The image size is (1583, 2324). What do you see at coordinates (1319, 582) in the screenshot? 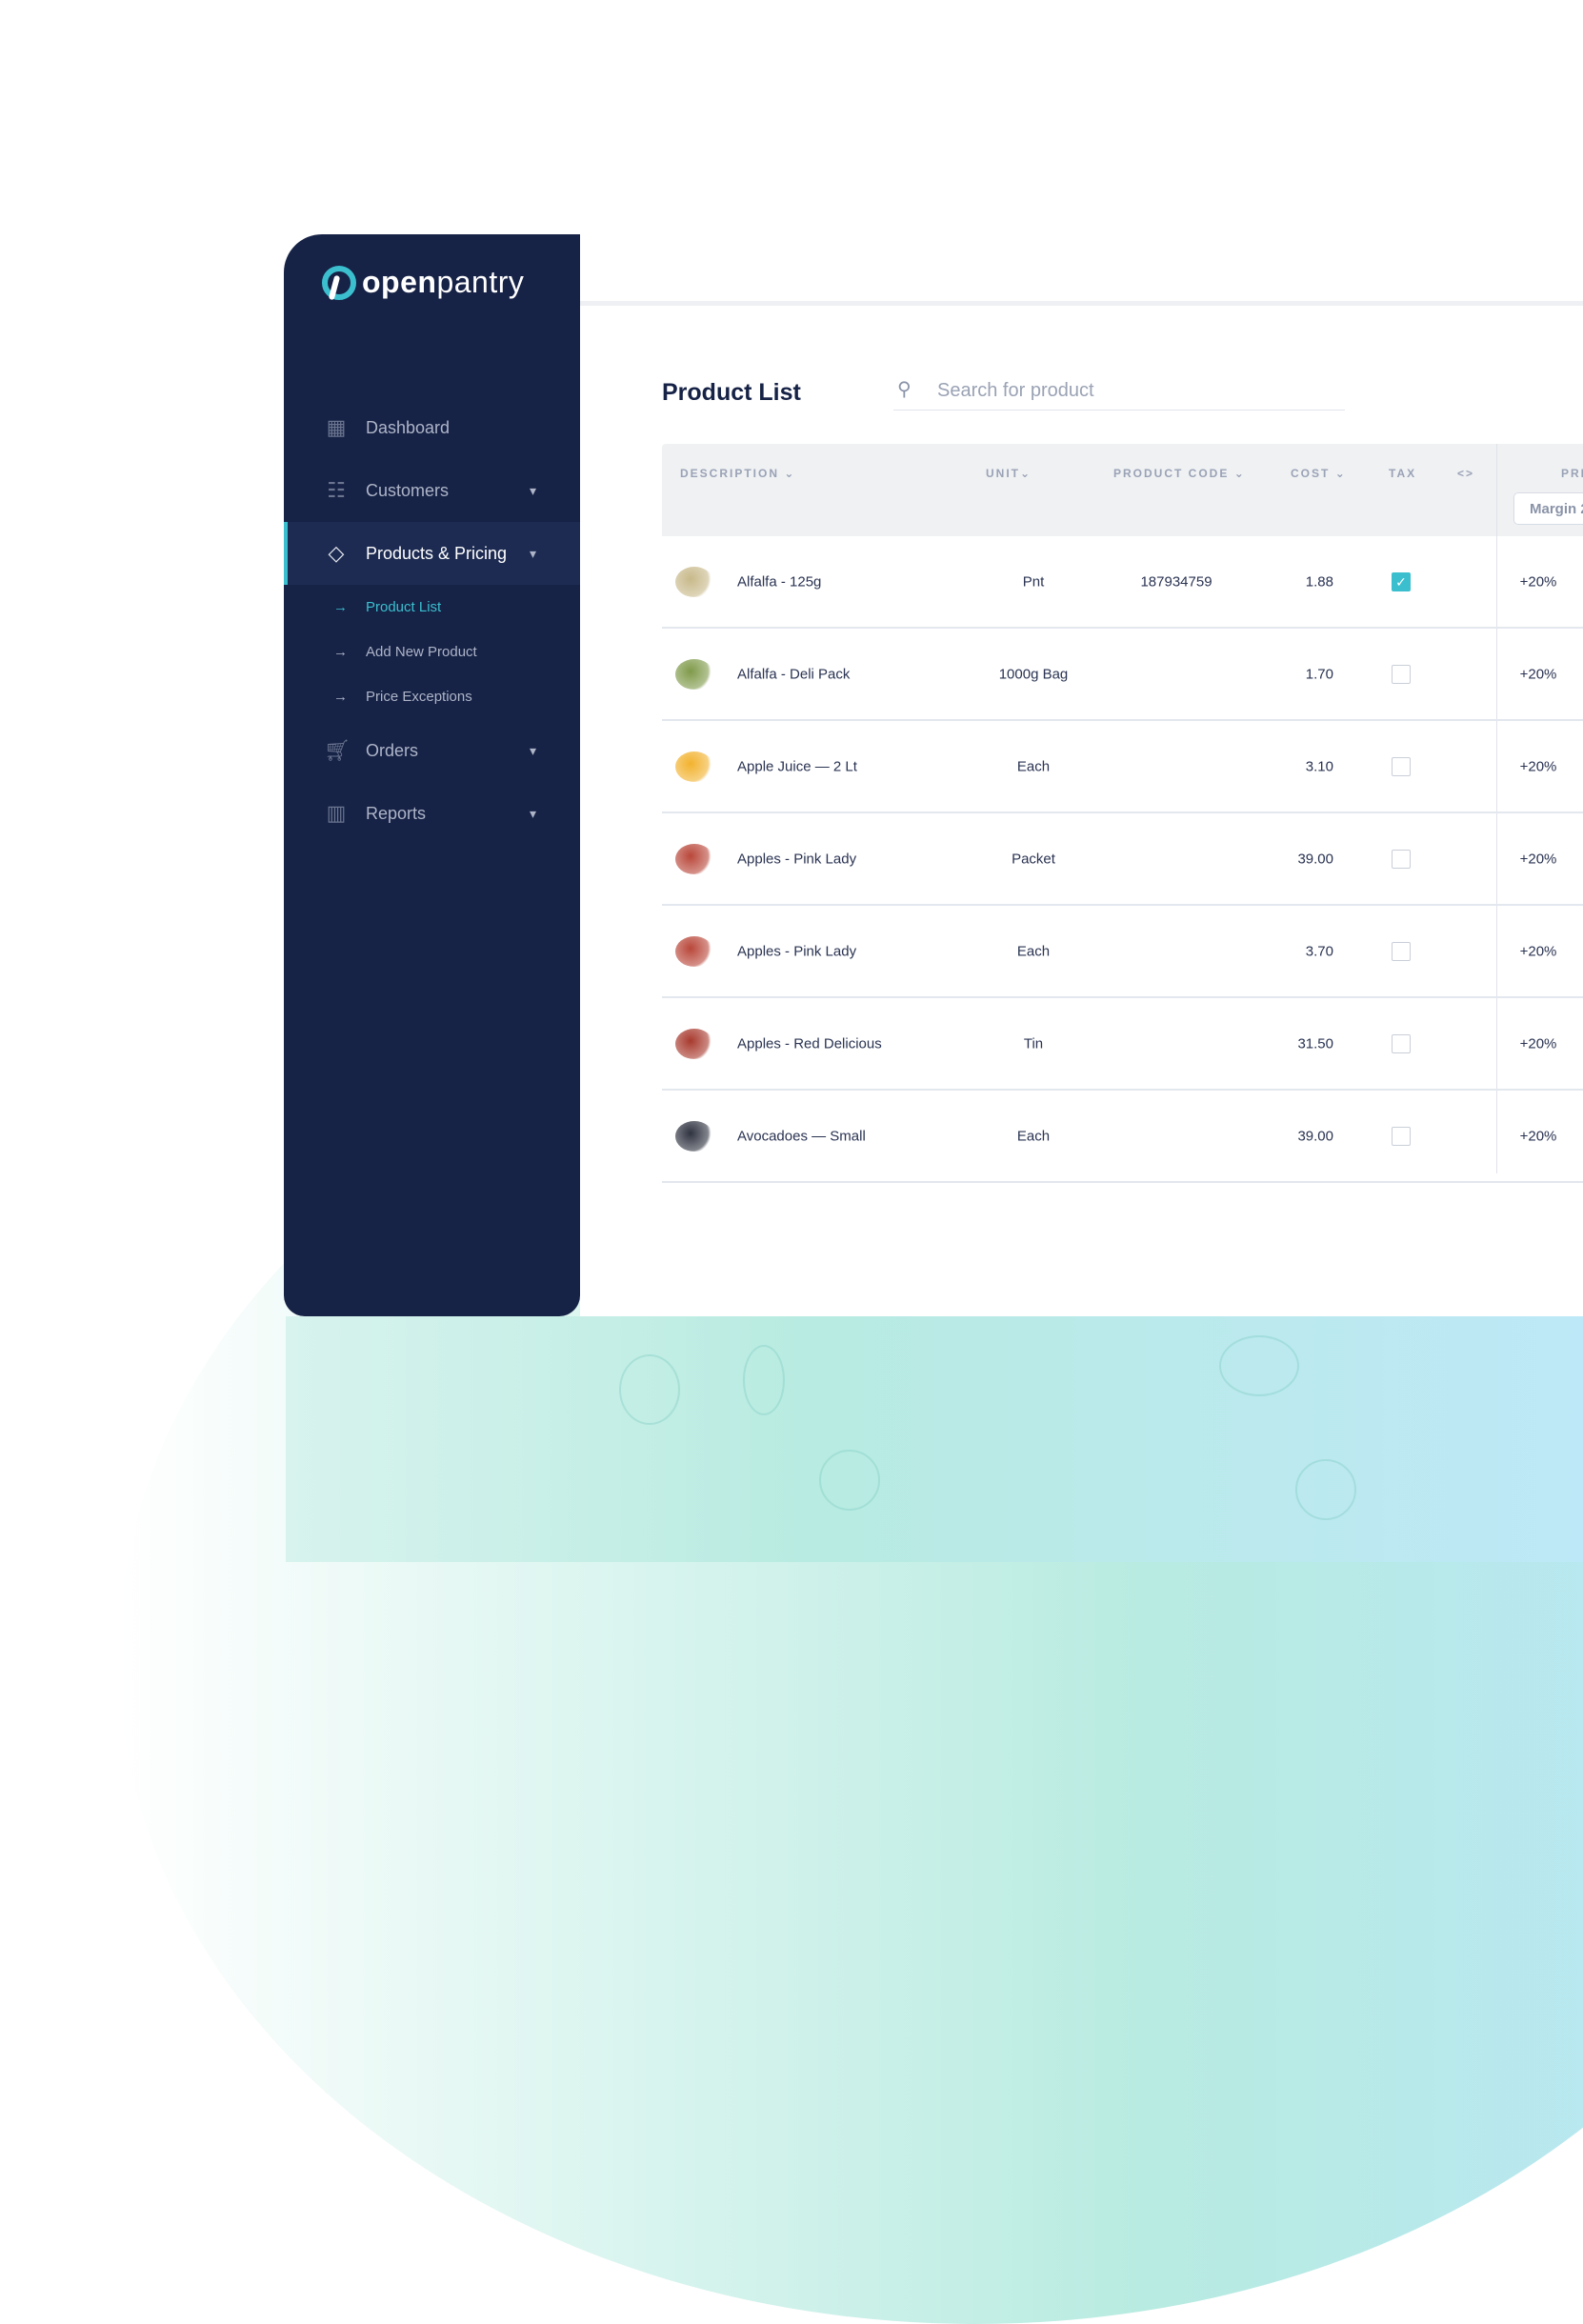
I see `cell-cost: 1.88` at bounding box center [1319, 582].